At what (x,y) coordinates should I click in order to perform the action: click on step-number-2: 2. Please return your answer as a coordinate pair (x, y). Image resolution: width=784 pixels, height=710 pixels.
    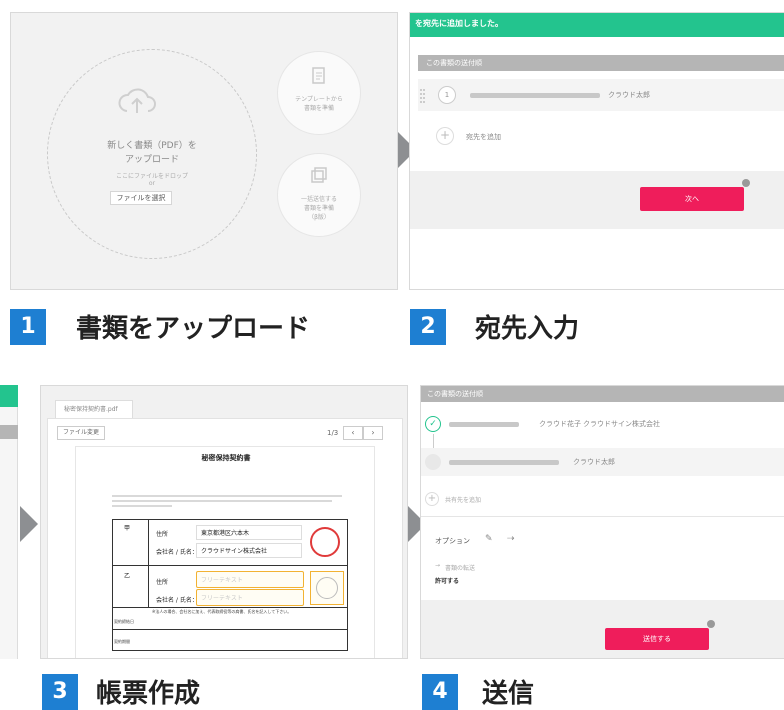
    Looking at the image, I should click on (428, 327).